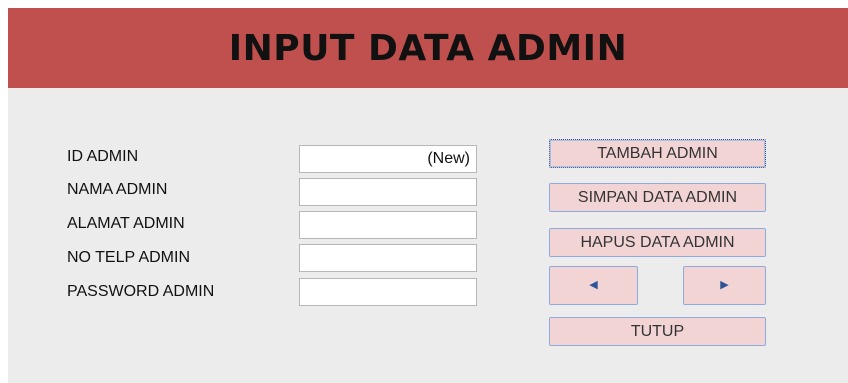 The image size is (848, 383). I want to click on tambah-admin-button: TAMBAH ADMIN, so click(657, 153).